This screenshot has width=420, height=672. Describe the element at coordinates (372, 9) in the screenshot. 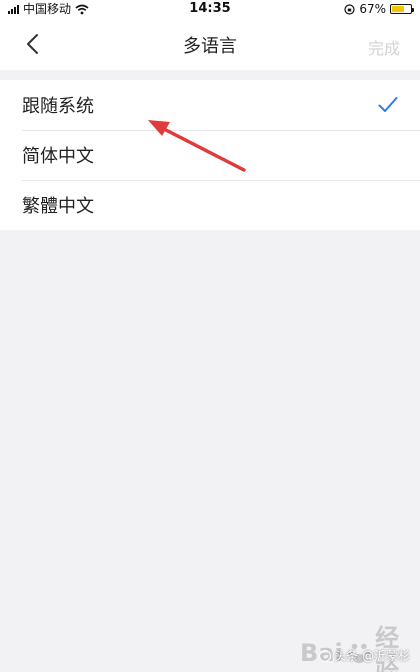

I see `battery-percent: 67%` at that location.